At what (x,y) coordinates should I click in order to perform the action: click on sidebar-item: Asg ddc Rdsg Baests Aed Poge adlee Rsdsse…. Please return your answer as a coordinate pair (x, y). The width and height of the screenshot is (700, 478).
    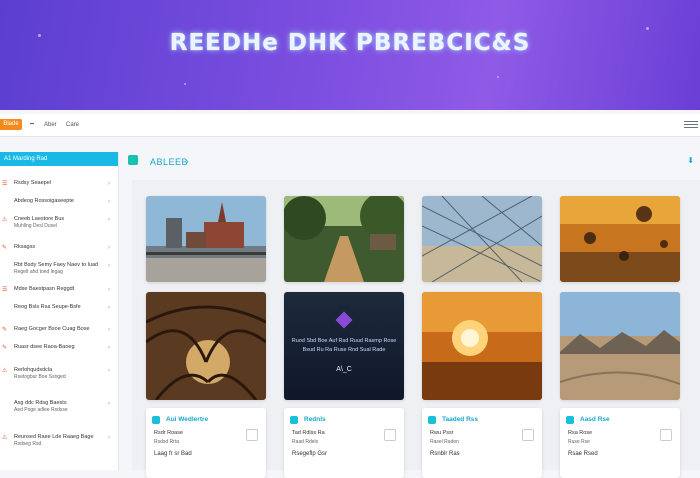
    Looking at the image, I should click on (59, 407).